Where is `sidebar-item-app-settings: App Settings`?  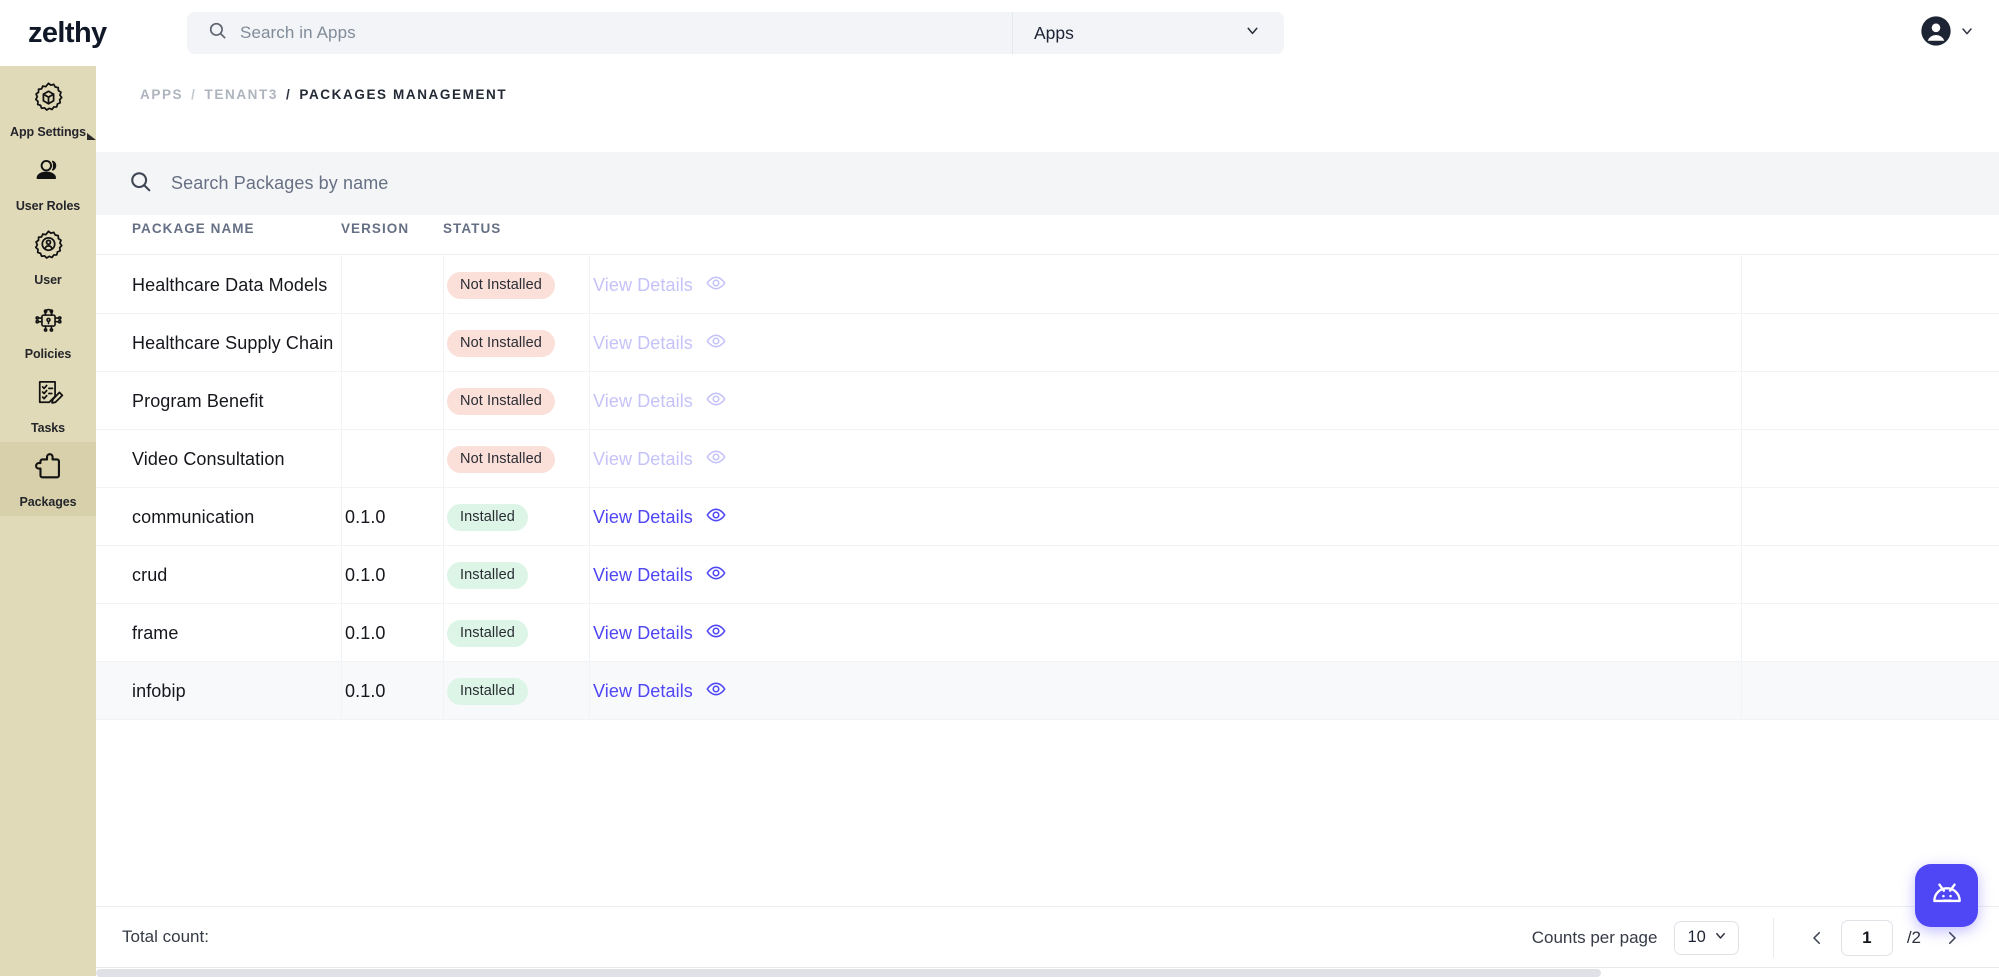 sidebar-item-app-settings: App Settings is located at coordinates (48, 109).